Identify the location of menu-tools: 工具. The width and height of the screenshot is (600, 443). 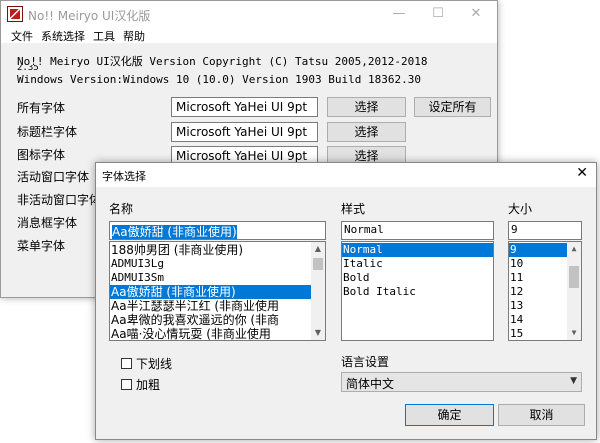
(104, 36).